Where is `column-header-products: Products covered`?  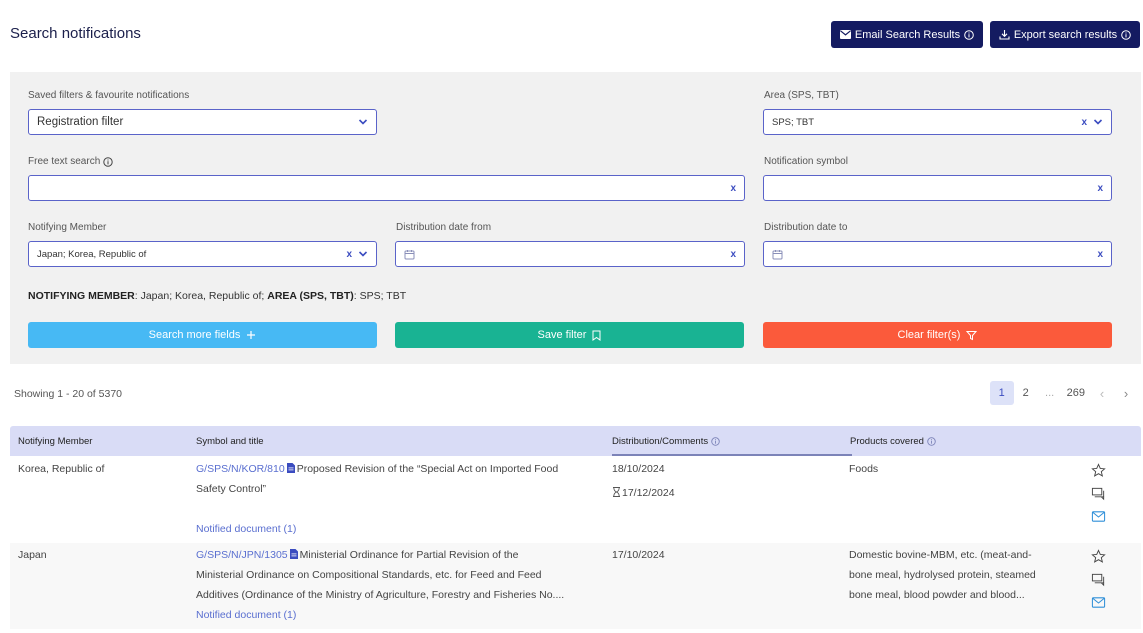 column-header-products: Products covered is located at coordinates (893, 441).